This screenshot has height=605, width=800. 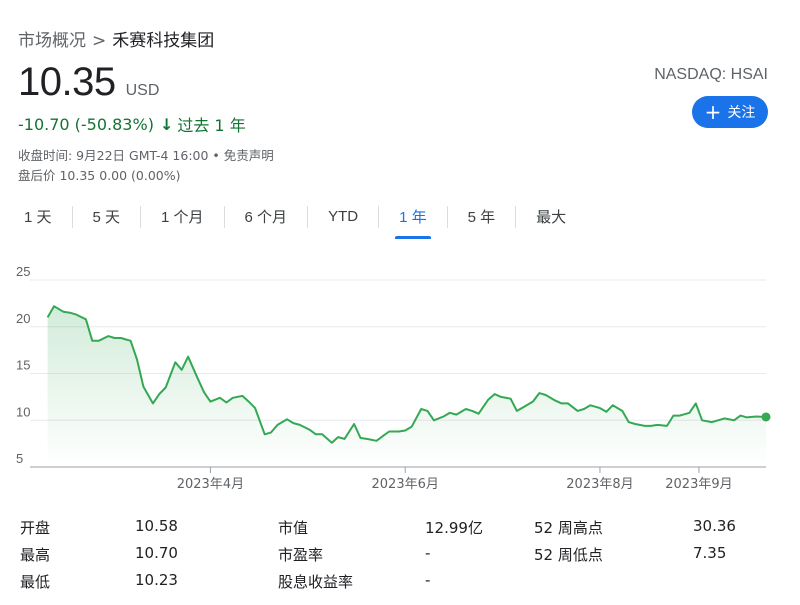 I want to click on last-price-point, so click(x=766, y=417).